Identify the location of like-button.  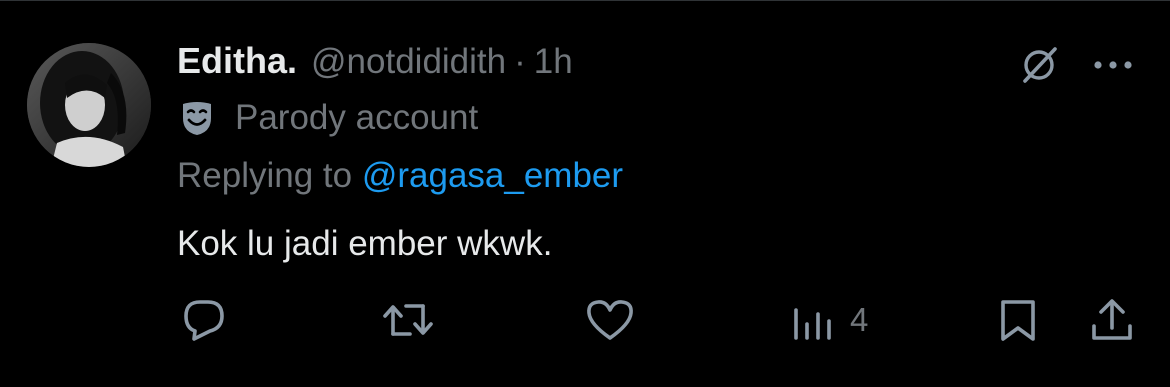
(610, 320).